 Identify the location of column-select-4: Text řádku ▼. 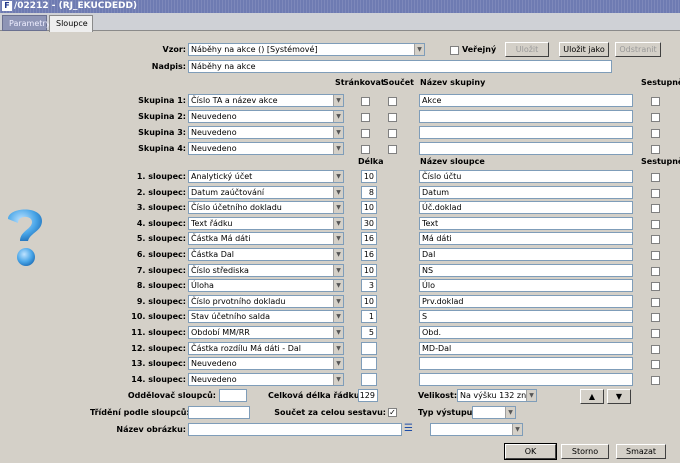
(266, 223).